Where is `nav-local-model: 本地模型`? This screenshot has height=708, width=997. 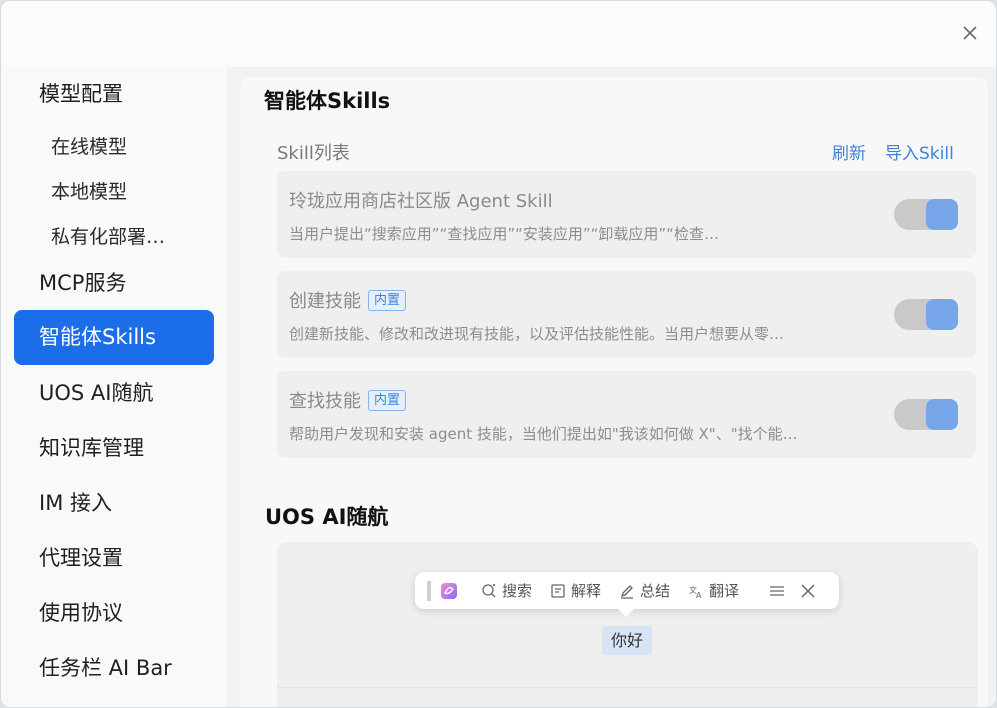
nav-local-model: 本地模型 is located at coordinates (89, 190).